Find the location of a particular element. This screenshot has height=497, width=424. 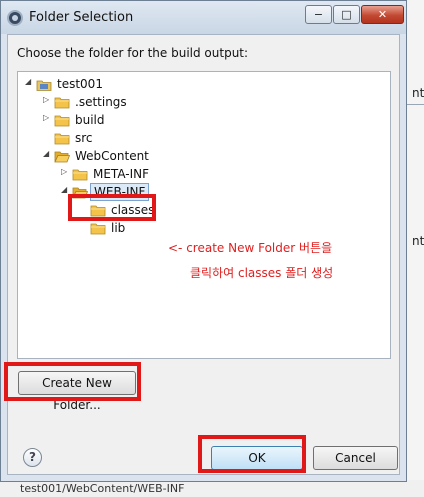

tree-item-webcontent: ◢ WebContent is located at coordinates (113, 156).